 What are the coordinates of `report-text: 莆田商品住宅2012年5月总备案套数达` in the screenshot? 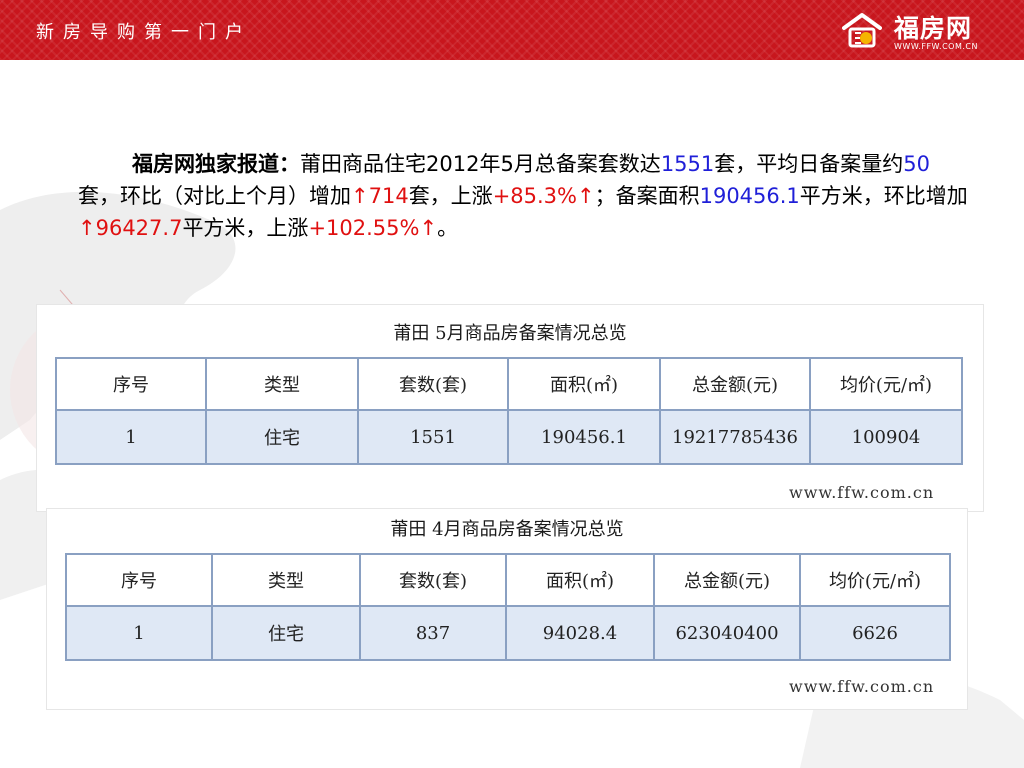 It's located at (480, 164).